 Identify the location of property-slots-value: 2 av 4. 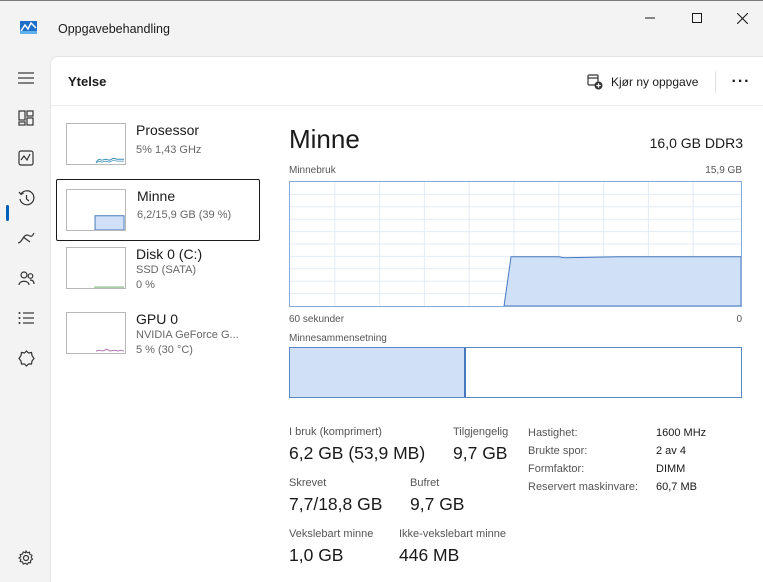
(671, 451).